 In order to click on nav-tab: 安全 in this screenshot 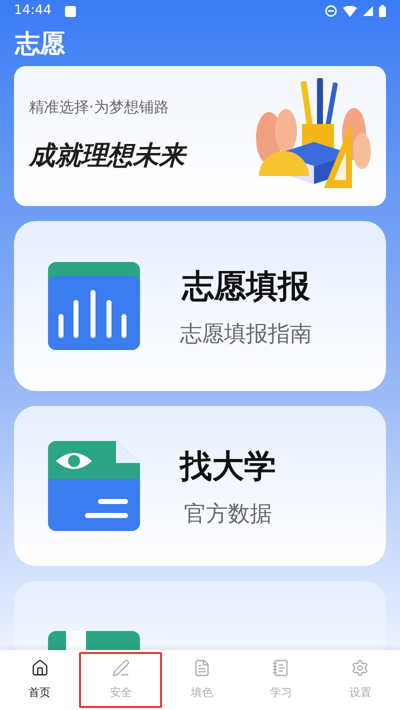, I will do `click(120, 680)`.